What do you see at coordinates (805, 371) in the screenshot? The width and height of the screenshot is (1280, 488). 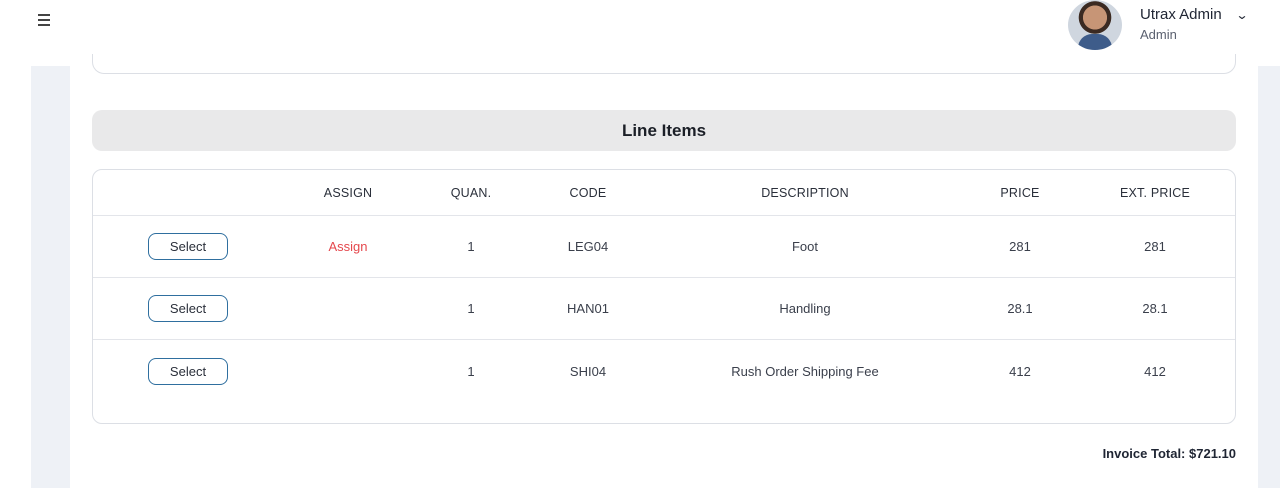 I see `description-cell: Rush Order Shipping Fee` at bounding box center [805, 371].